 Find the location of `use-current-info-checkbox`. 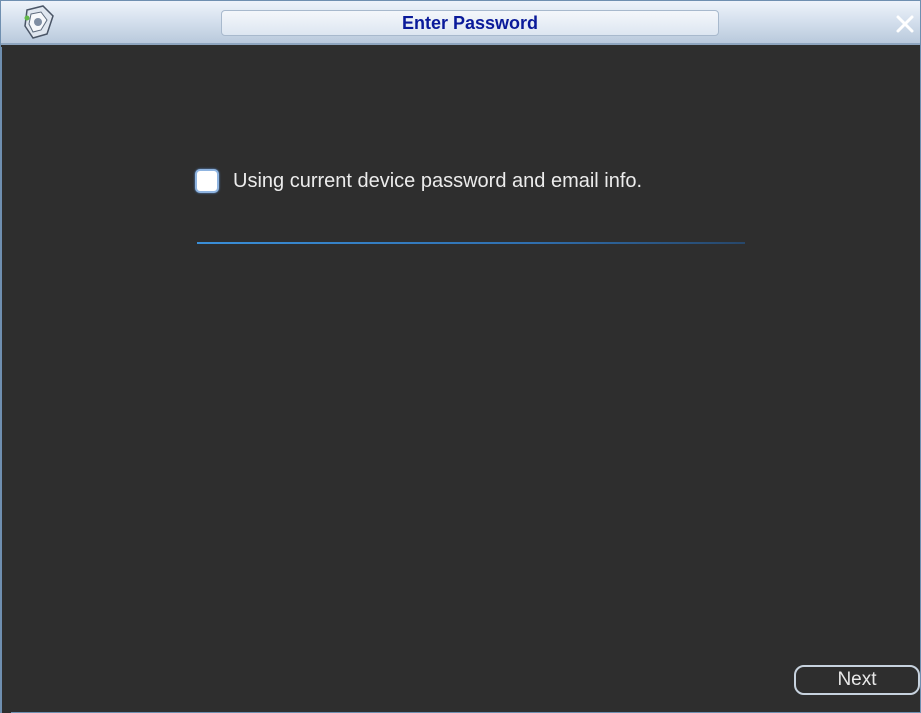

use-current-info-checkbox is located at coordinates (207, 181).